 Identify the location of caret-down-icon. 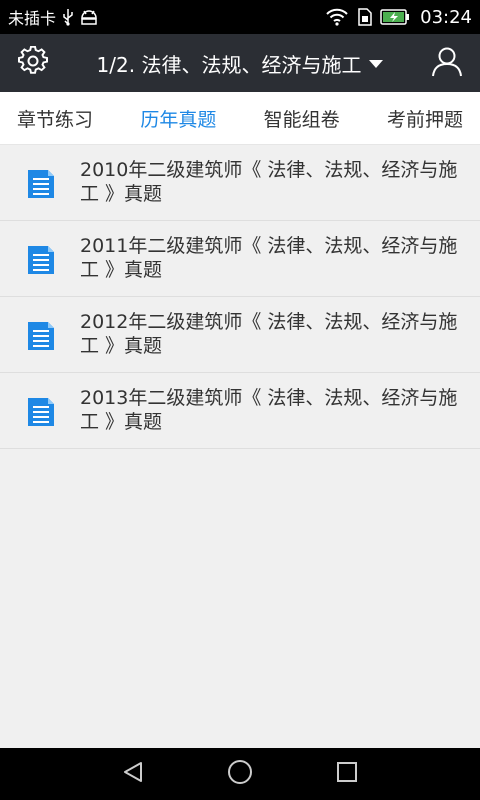
(376, 63).